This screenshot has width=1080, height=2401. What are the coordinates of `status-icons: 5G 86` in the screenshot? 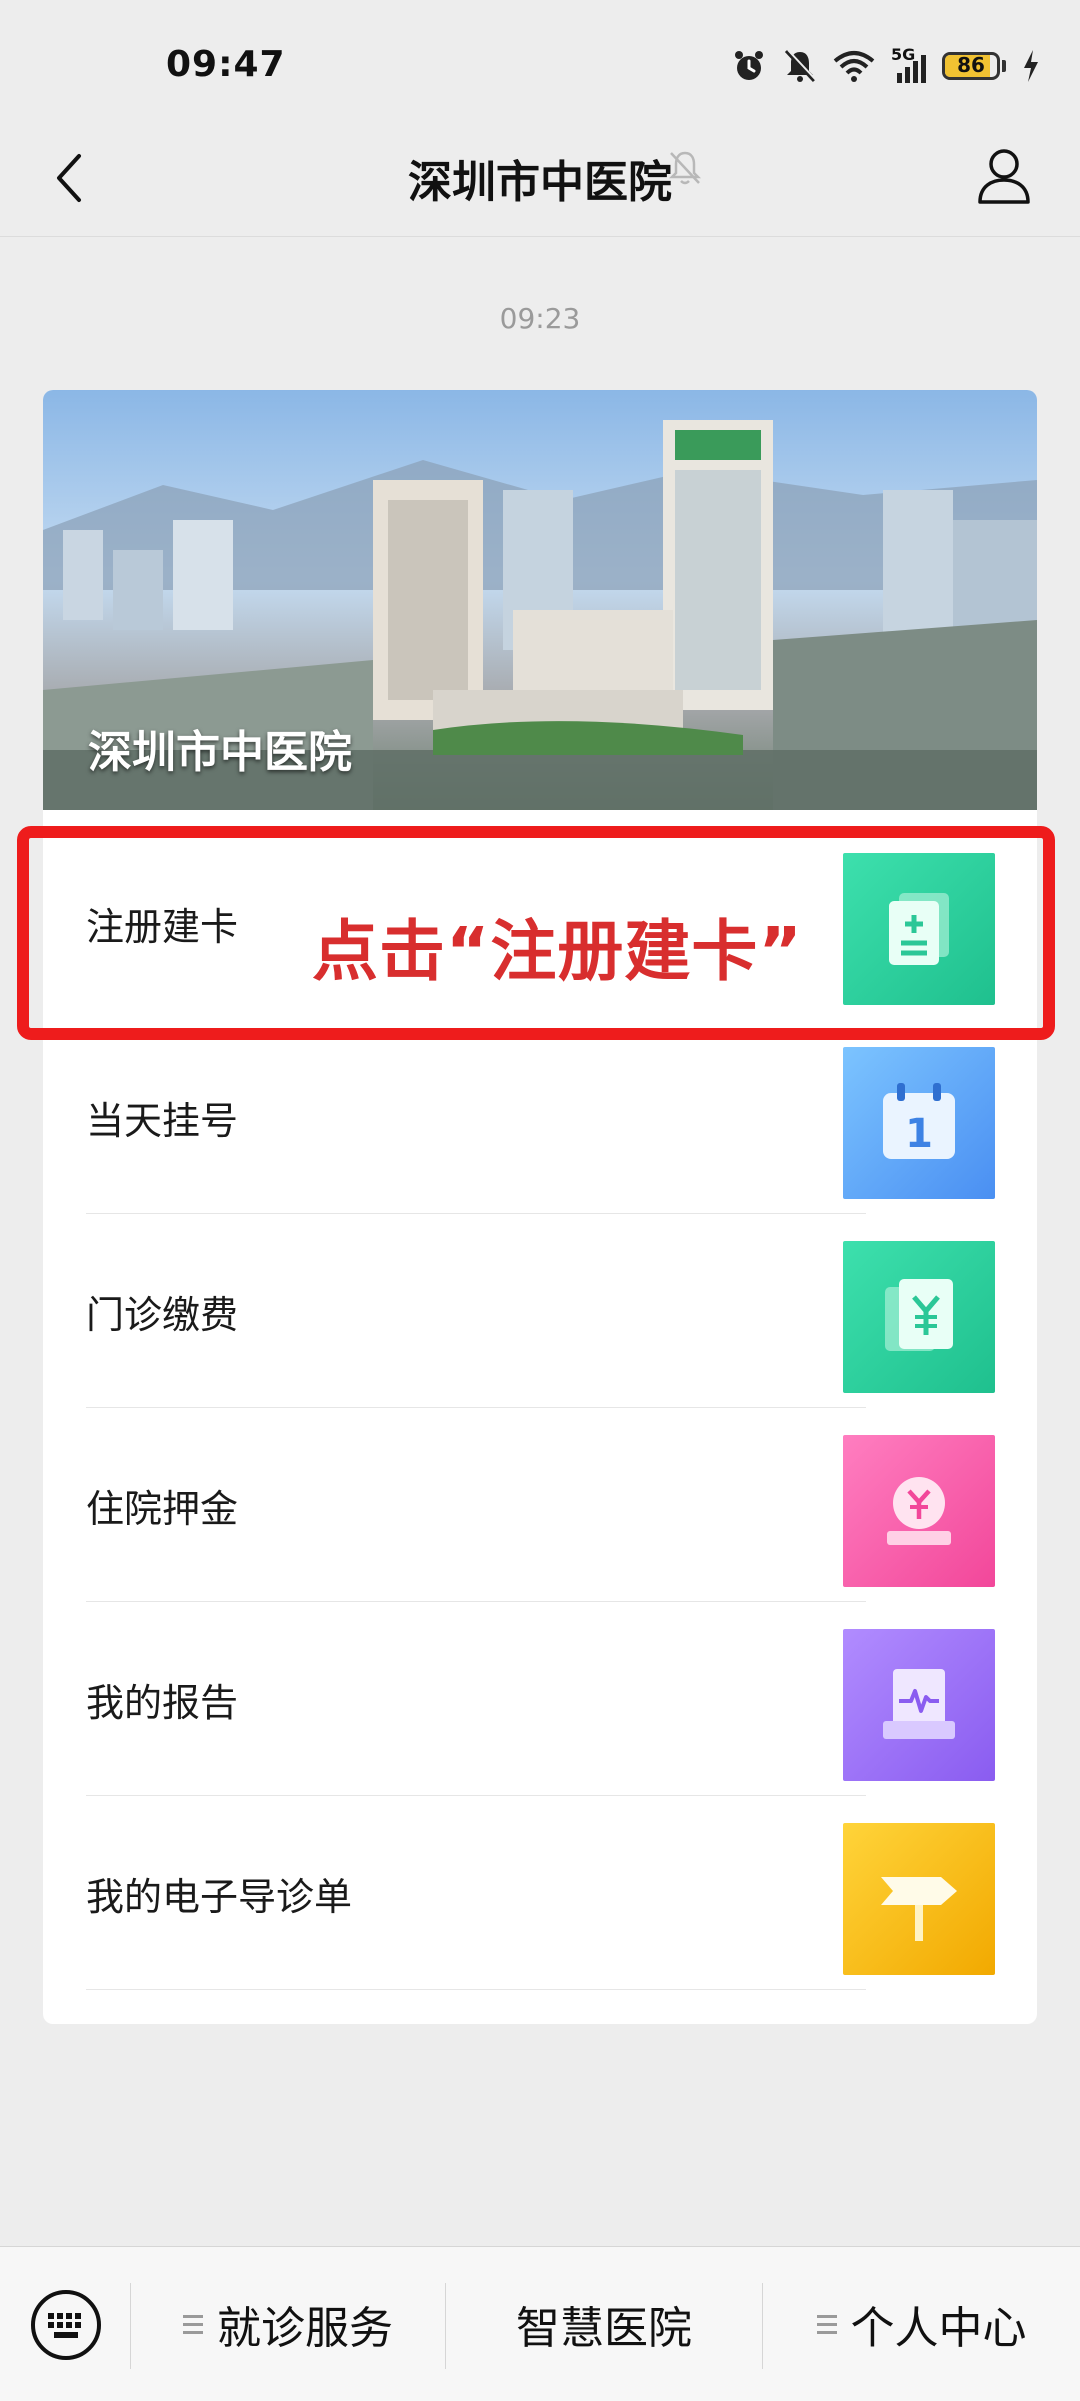 It's located at (885, 66).